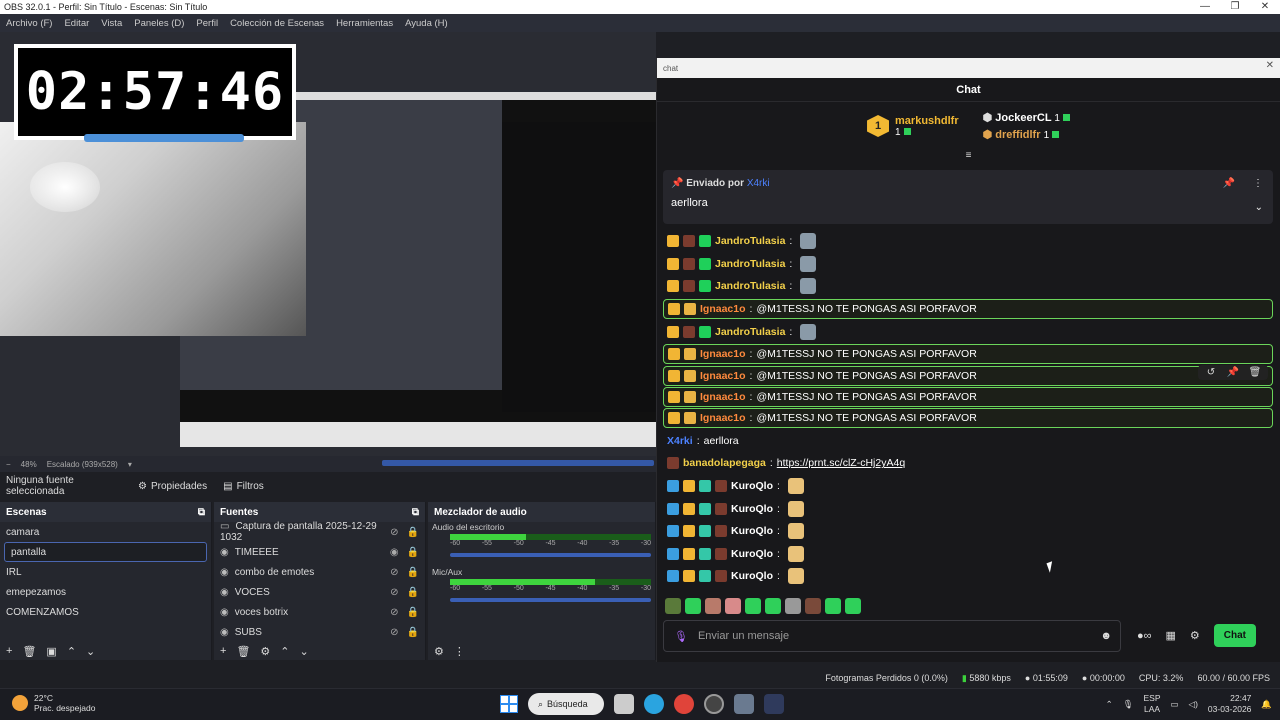  Describe the element at coordinates (1235, 7) in the screenshot. I see `maximize-button: ❐` at that location.